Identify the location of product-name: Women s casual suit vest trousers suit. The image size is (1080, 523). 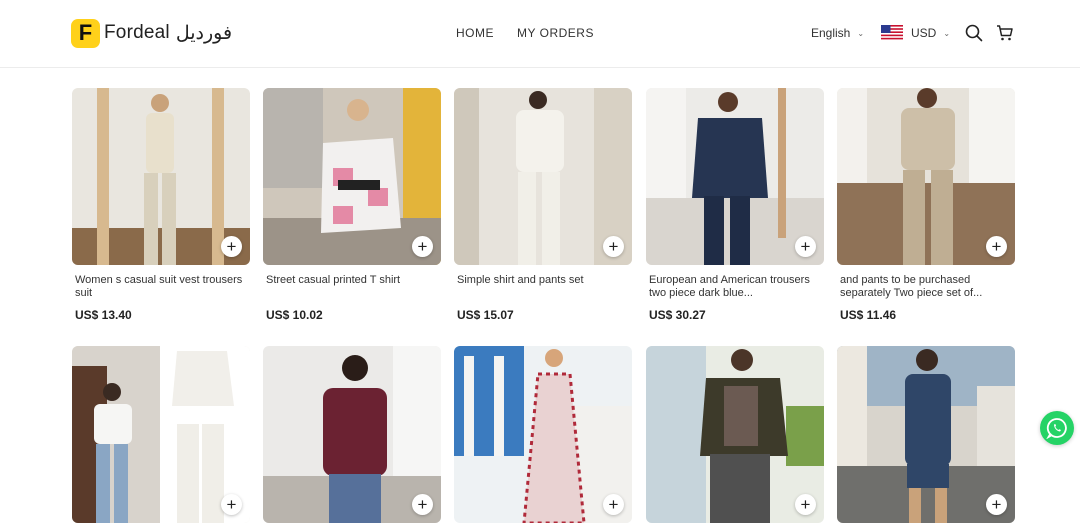
(161, 287).